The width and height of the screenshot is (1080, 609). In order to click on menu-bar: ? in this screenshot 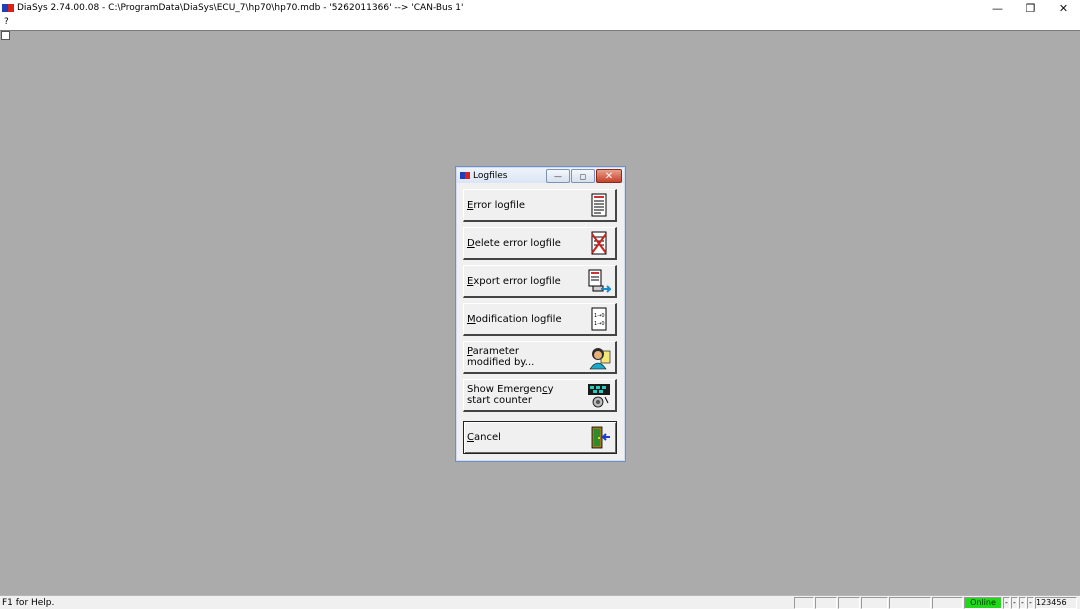, I will do `click(540, 23)`.